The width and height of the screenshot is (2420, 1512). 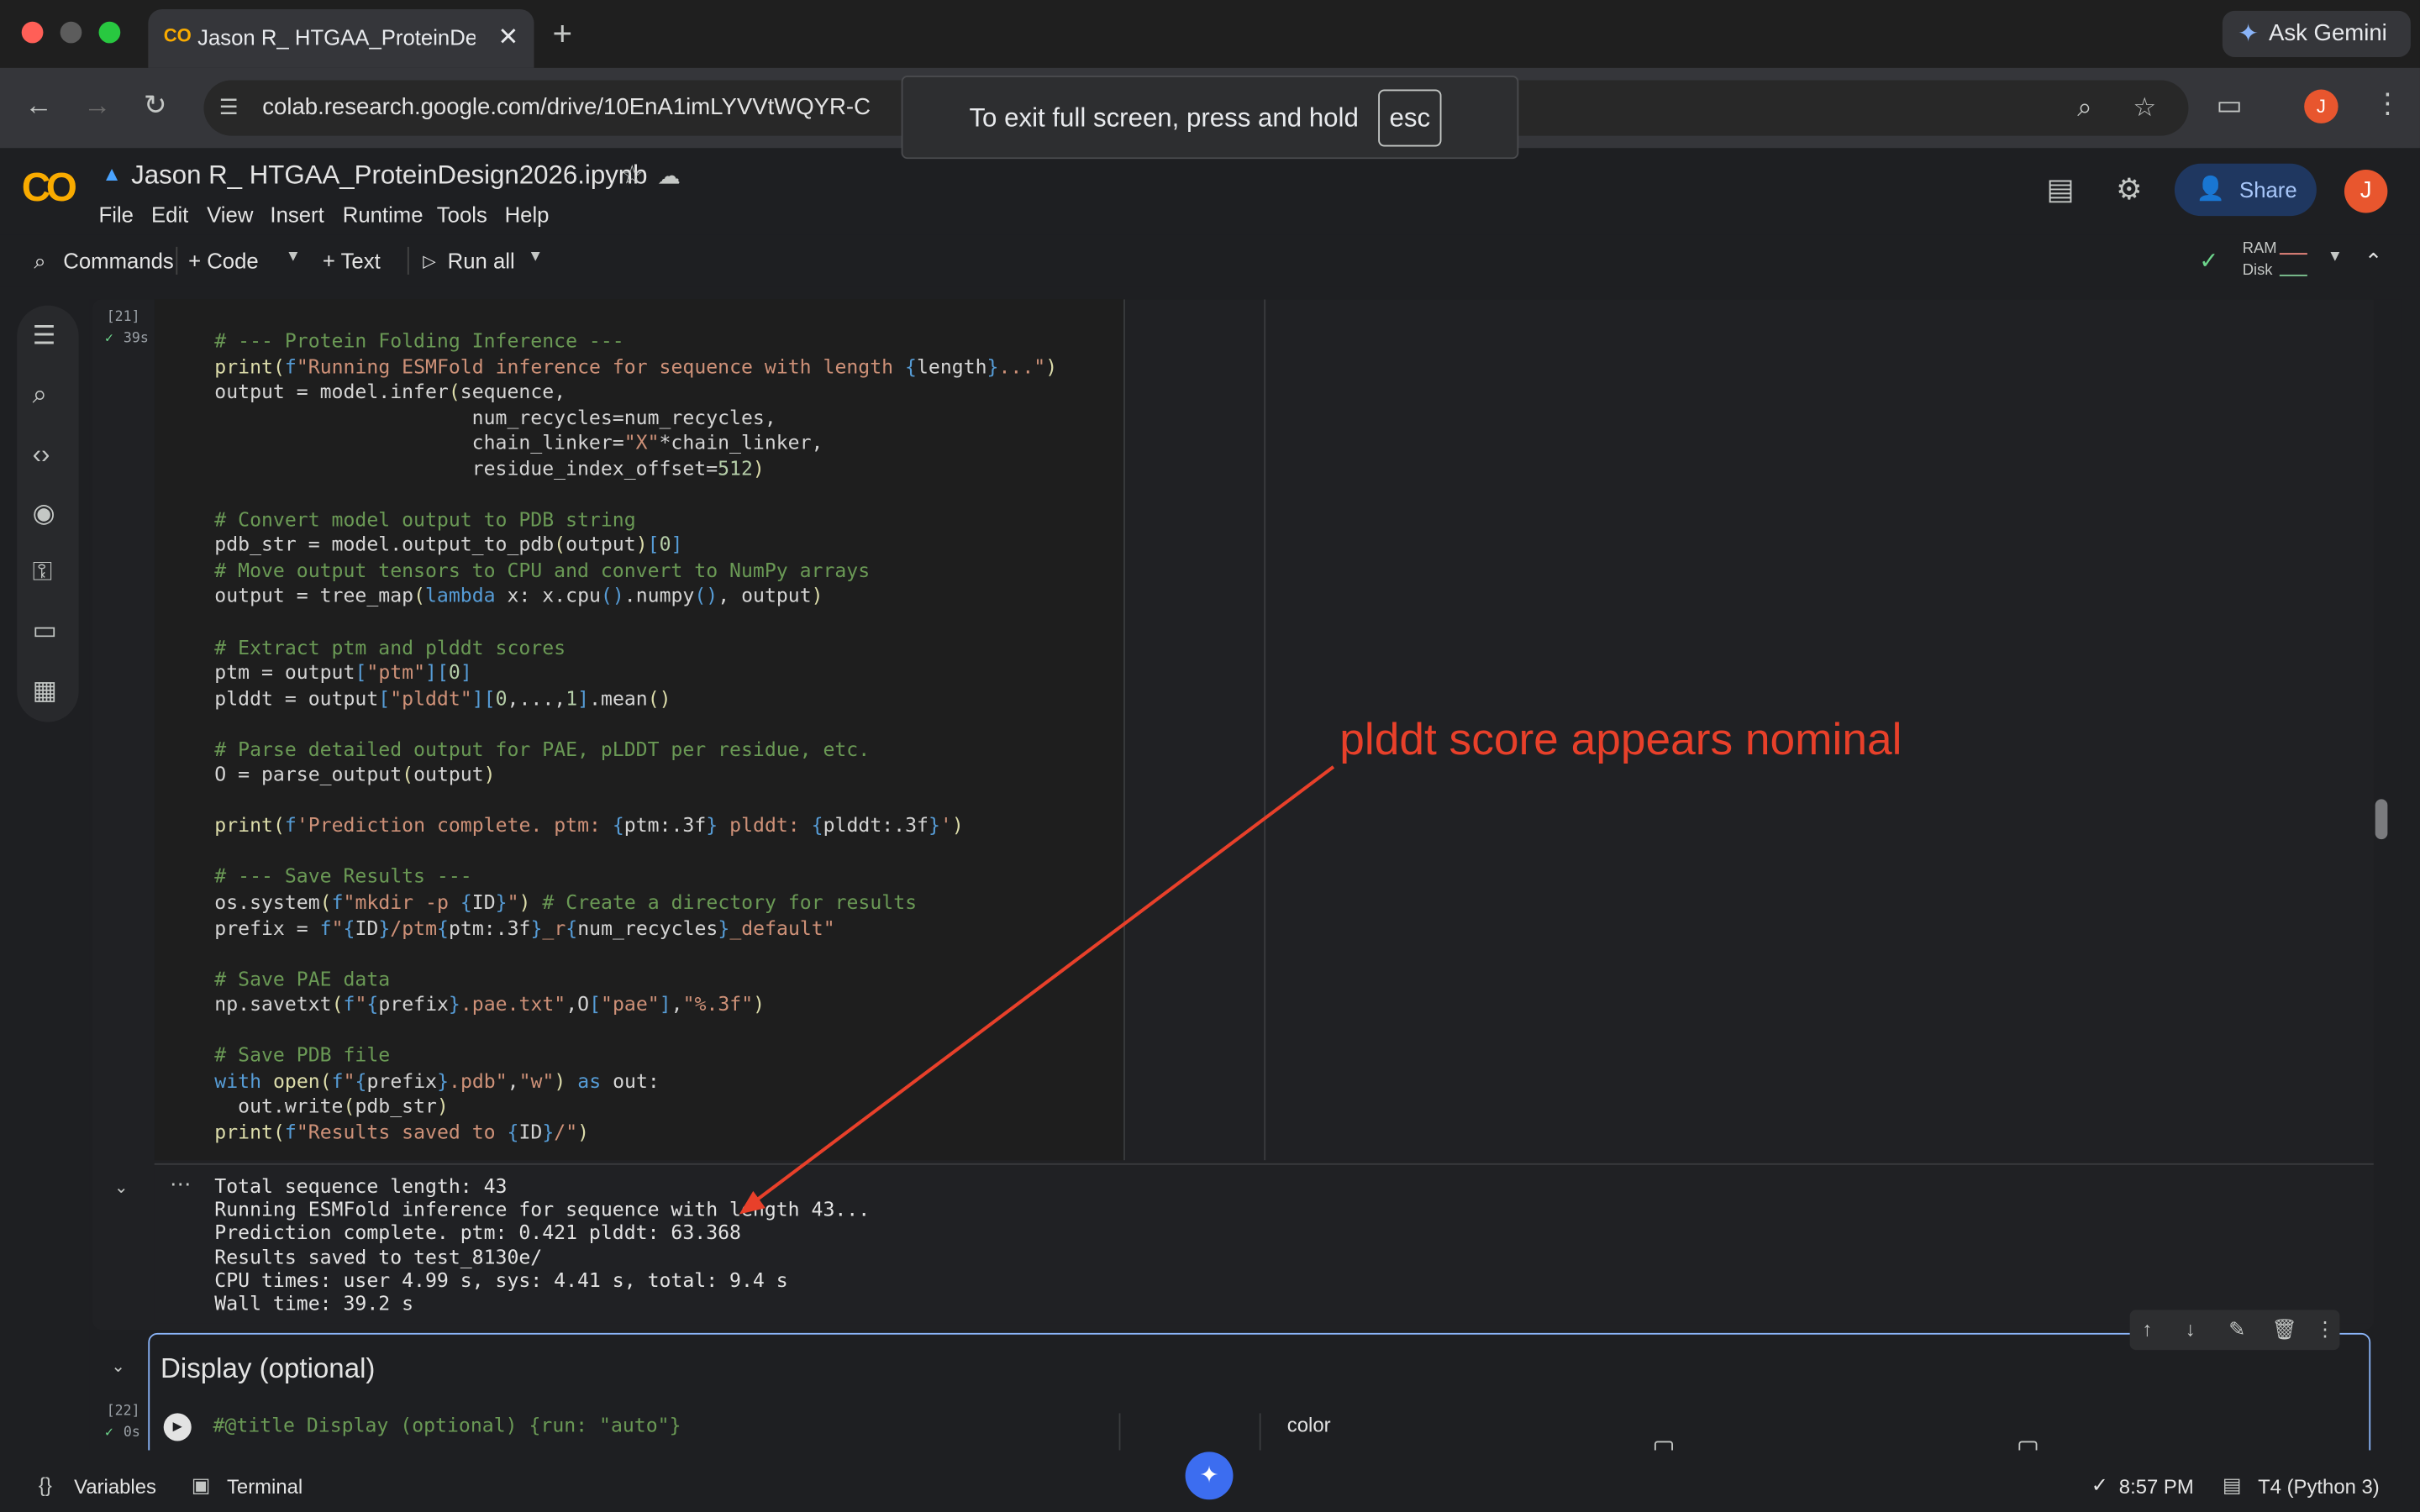 I want to click on code-snippets-icon: ‹›, so click(x=41, y=454).